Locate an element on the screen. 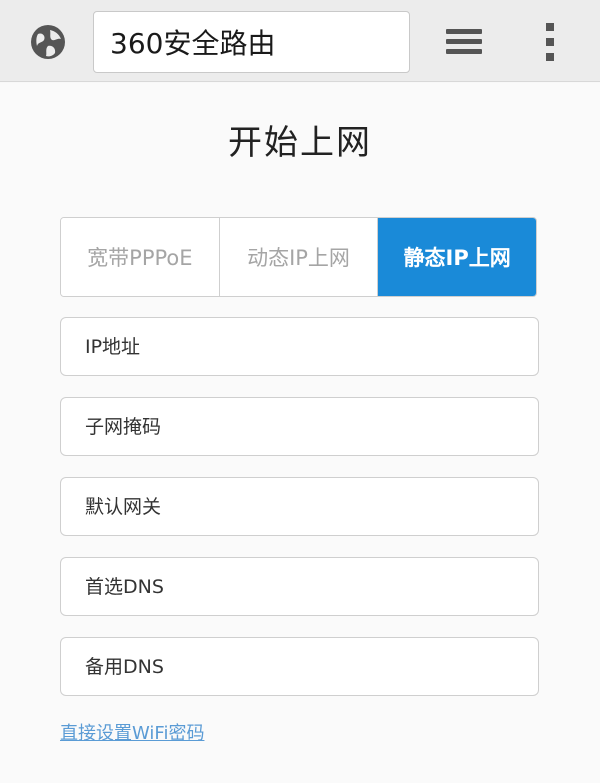 This screenshot has width=600, height=783. tab-static-ip: 静态IP上网 is located at coordinates (456, 257).